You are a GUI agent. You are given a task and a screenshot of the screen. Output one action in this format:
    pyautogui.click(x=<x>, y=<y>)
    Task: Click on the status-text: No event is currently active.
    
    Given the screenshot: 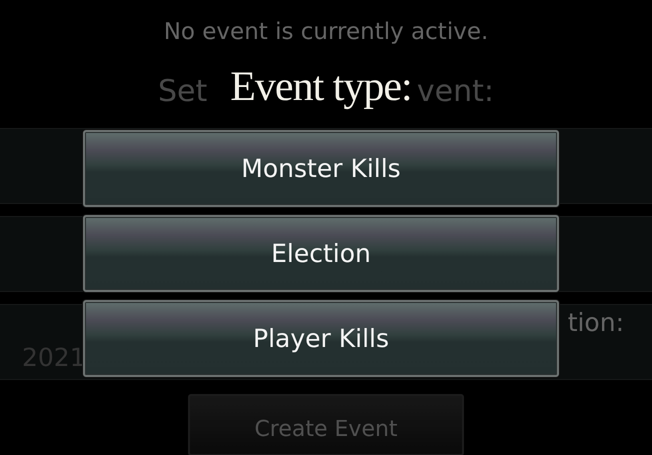 What is the action you would take?
    pyautogui.click(x=326, y=32)
    